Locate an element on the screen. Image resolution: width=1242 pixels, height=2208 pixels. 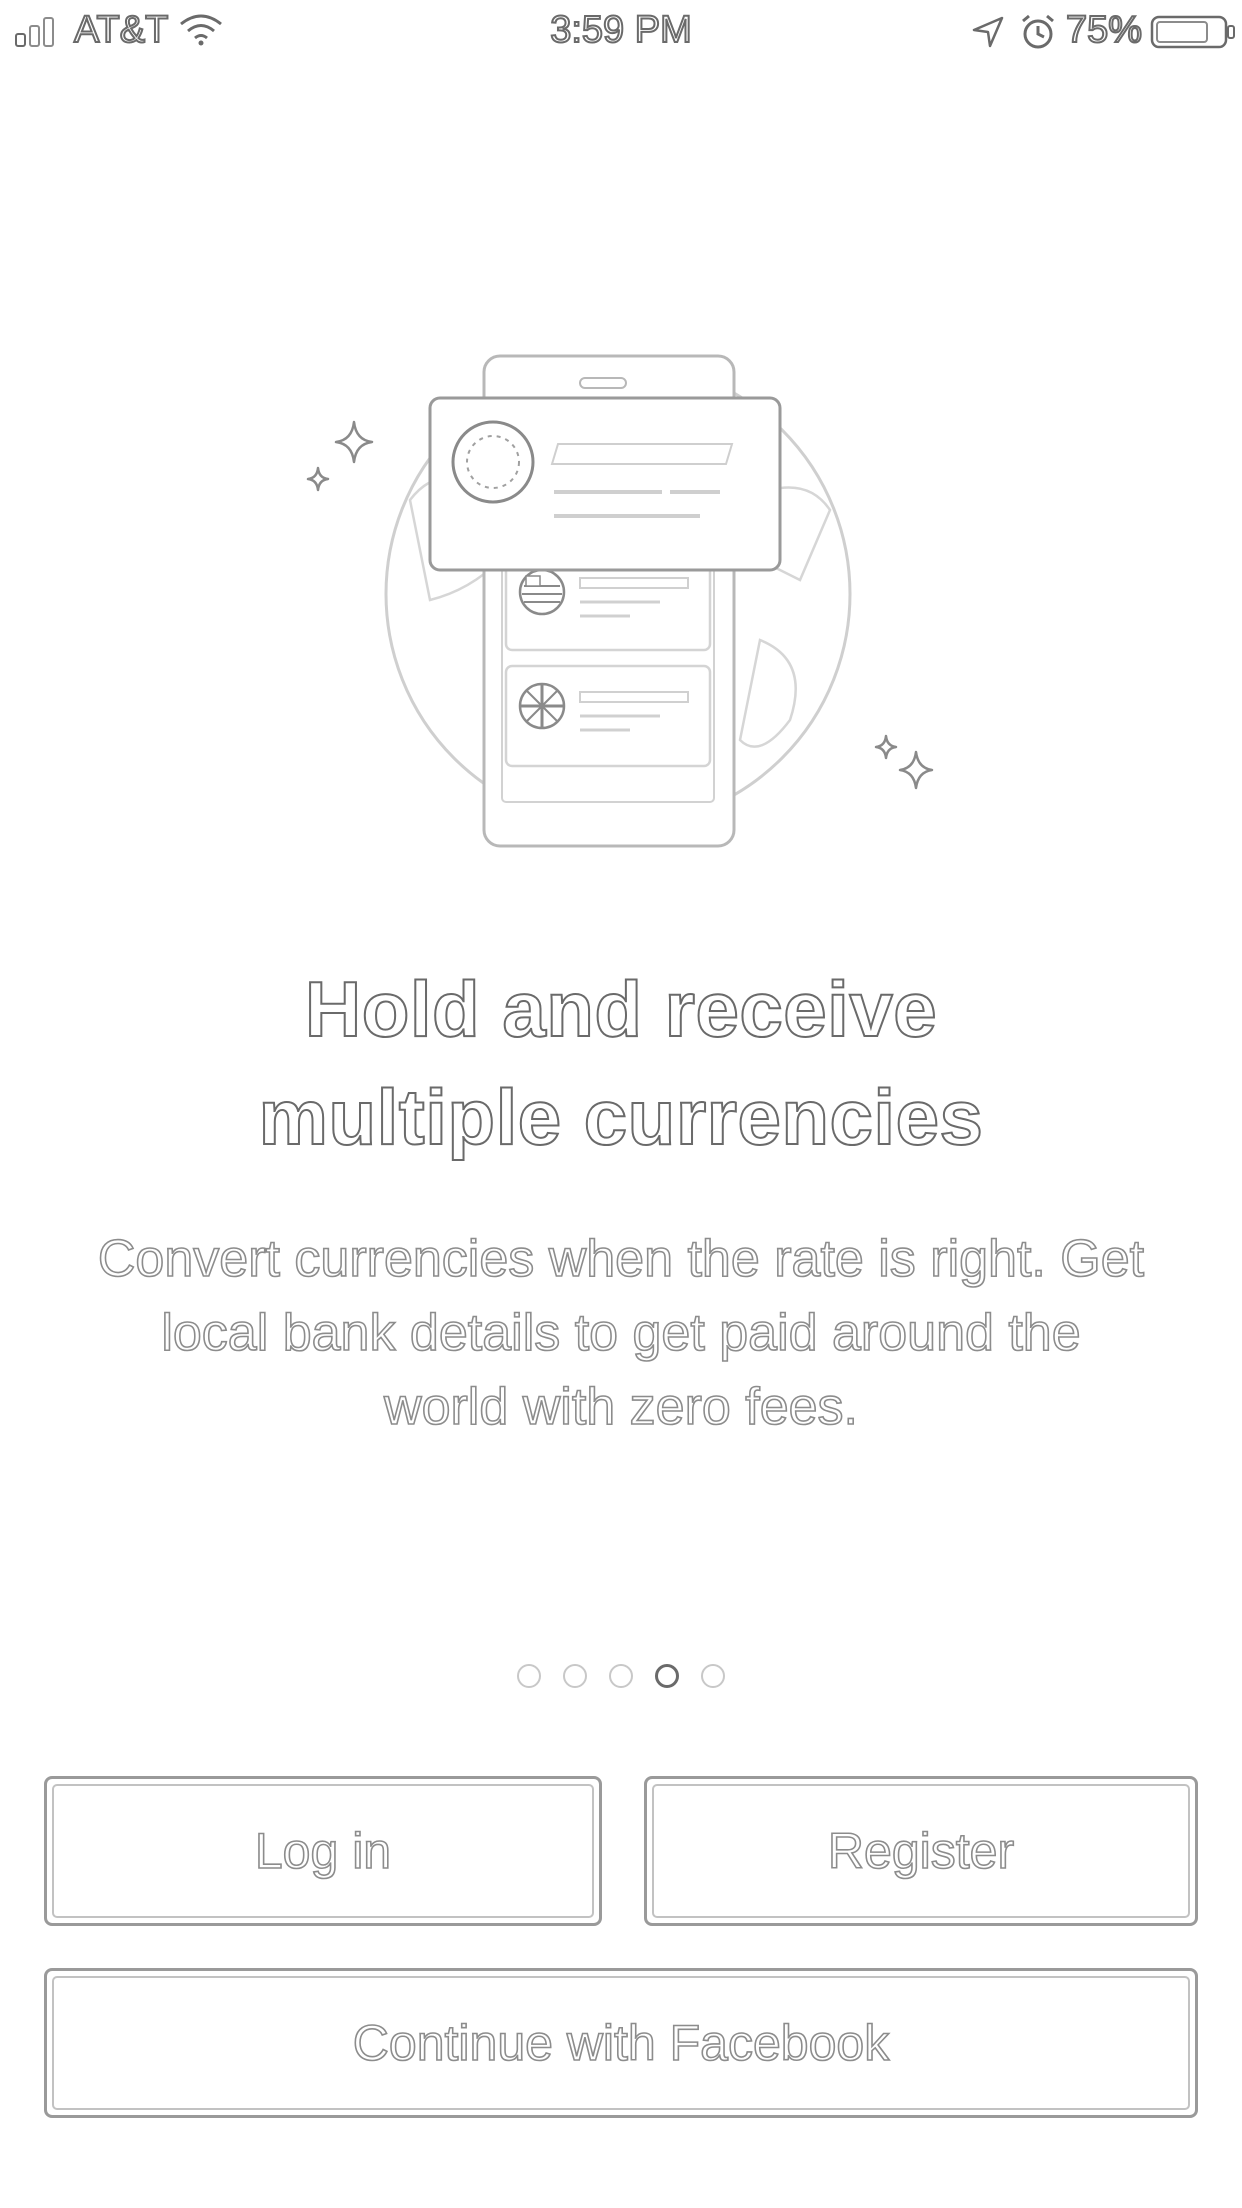
continue-with-facebook-button: Continue with Facebook is located at coordinates (621, 2043).